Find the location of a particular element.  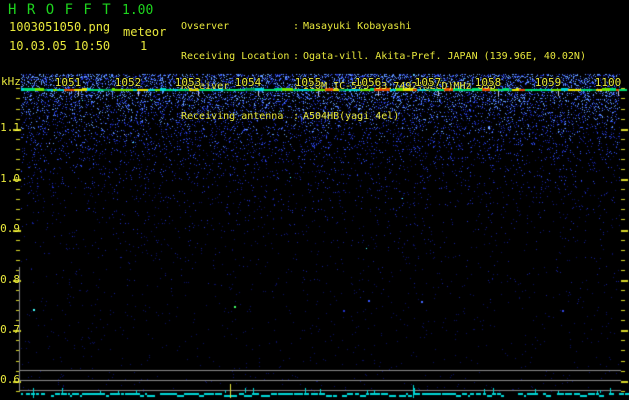

output-filename: 1003051050.png is located at coordinates (60, 27).